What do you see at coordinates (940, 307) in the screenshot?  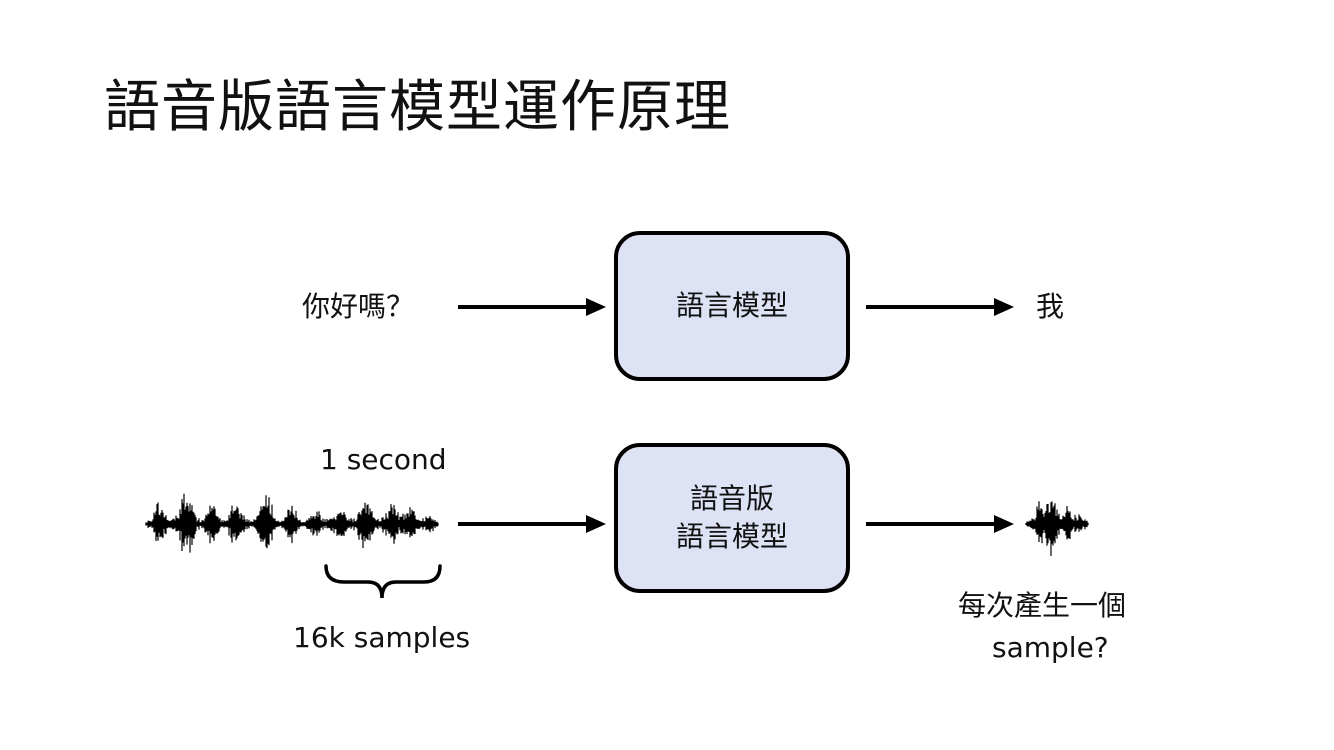 I see `arrow-language-model-to-output` at bounding box center [940, 307].